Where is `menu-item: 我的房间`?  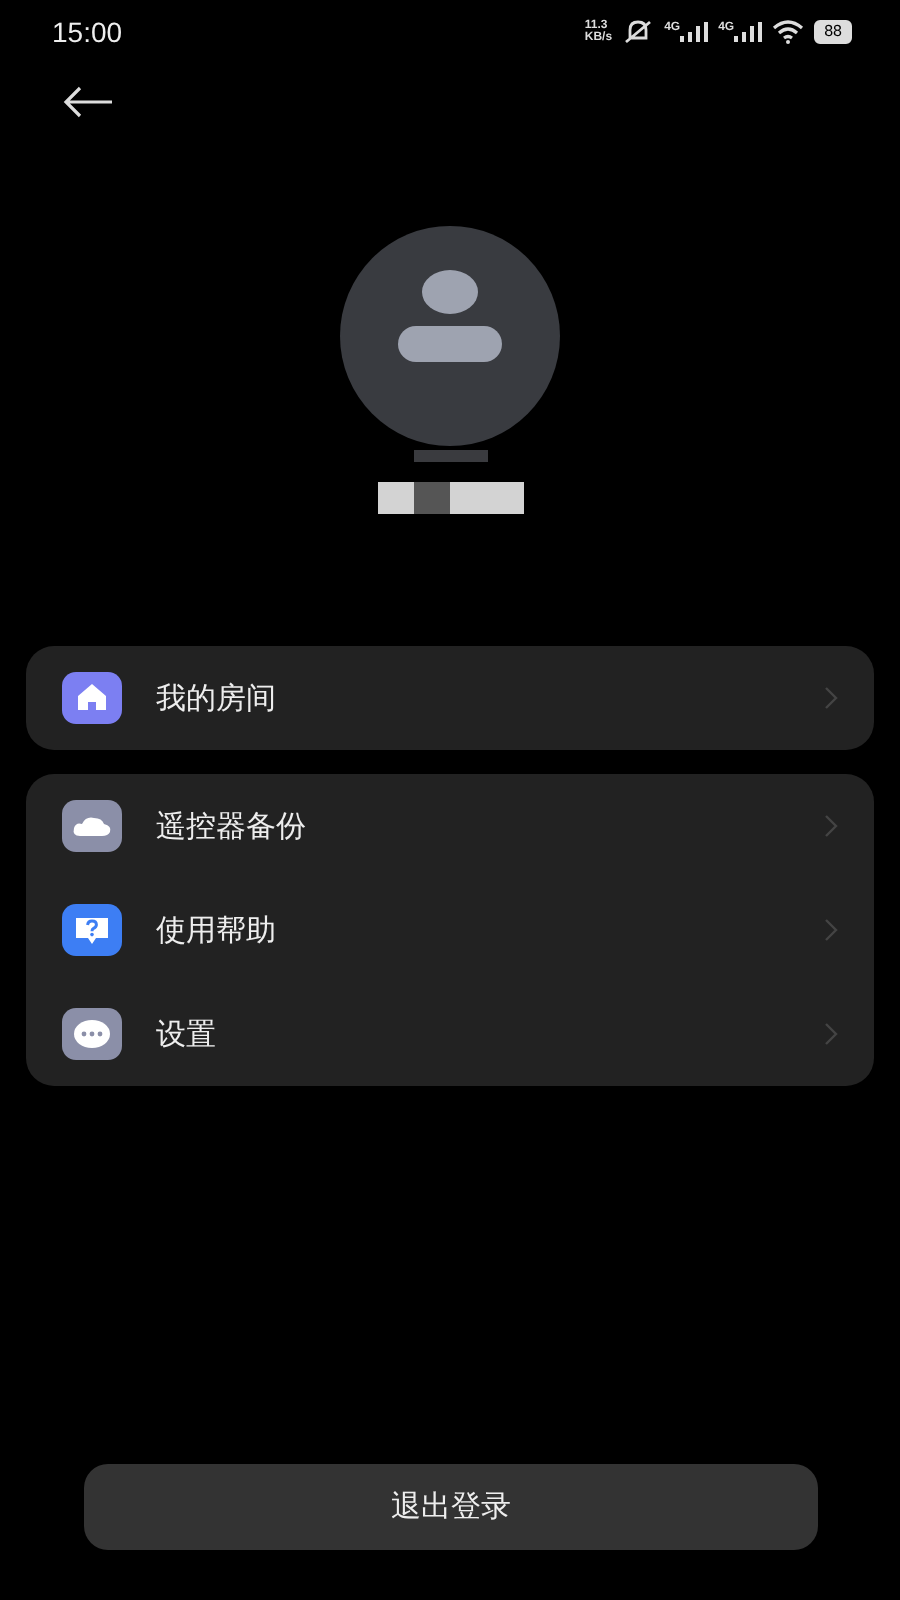 menu-item: 我的房间 is located at coordinates (450, 698).